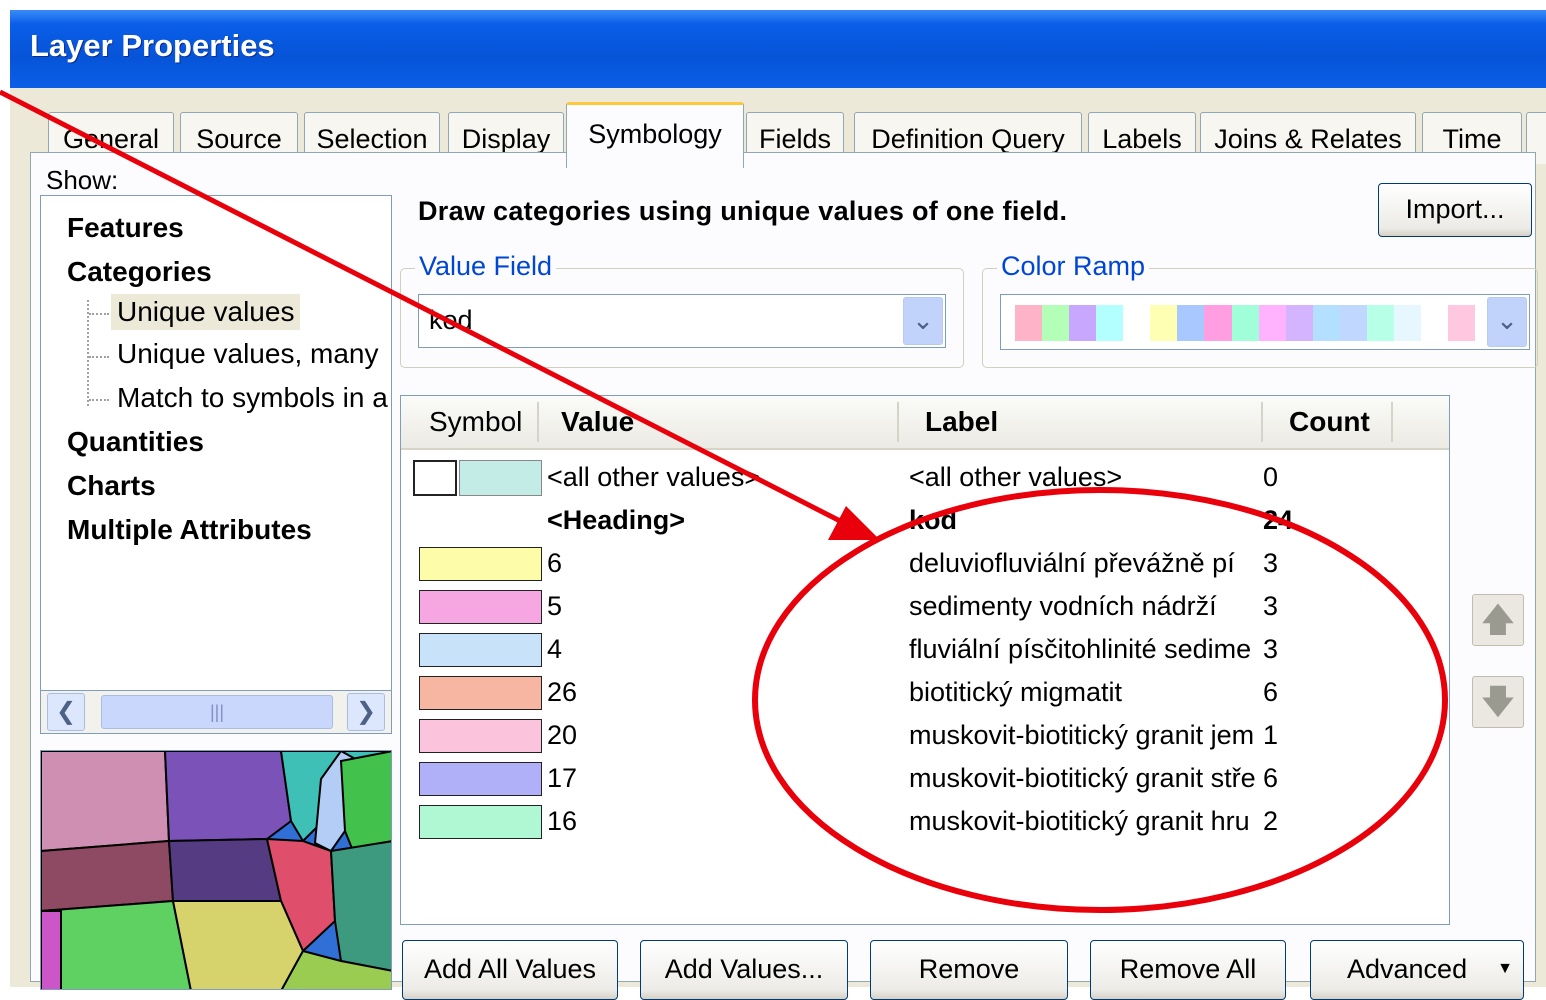  I want to click on advanced-button-label: Advanced, so click(1407, 969).